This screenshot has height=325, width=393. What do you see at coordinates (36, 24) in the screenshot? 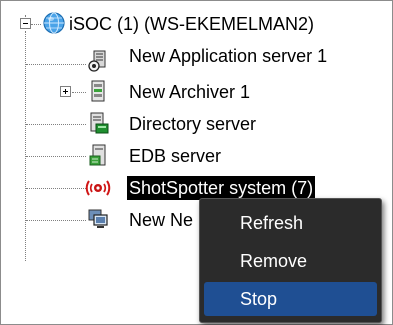
I see `tree-connector-root` at bounding box center [36, 24].